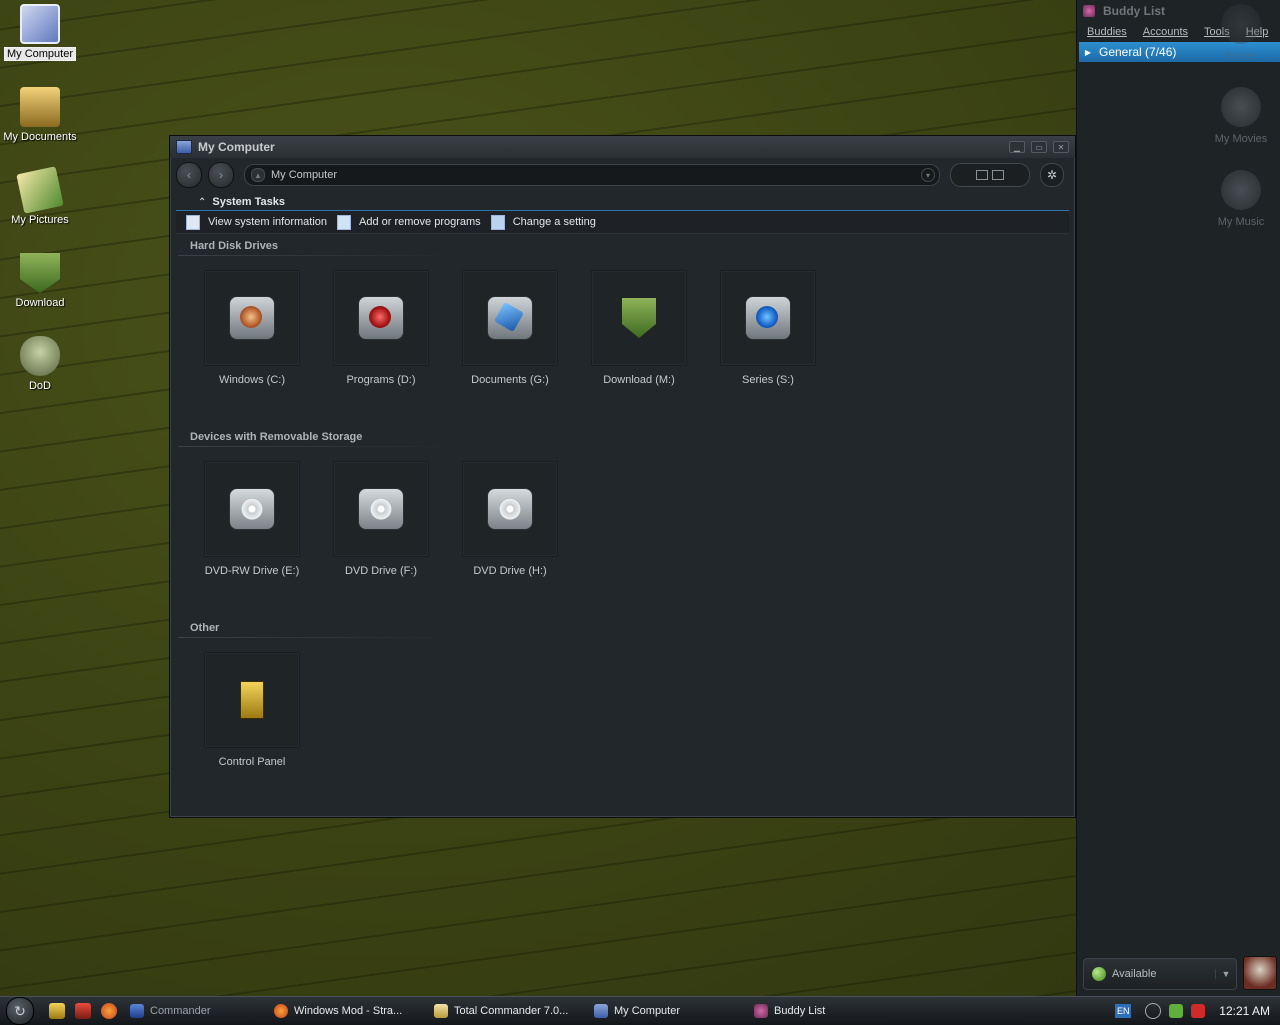 The image size is (1280, 1025). Describe the element at coordinates (1241, 190) in the screenshot. I see `music-icon` at that location.